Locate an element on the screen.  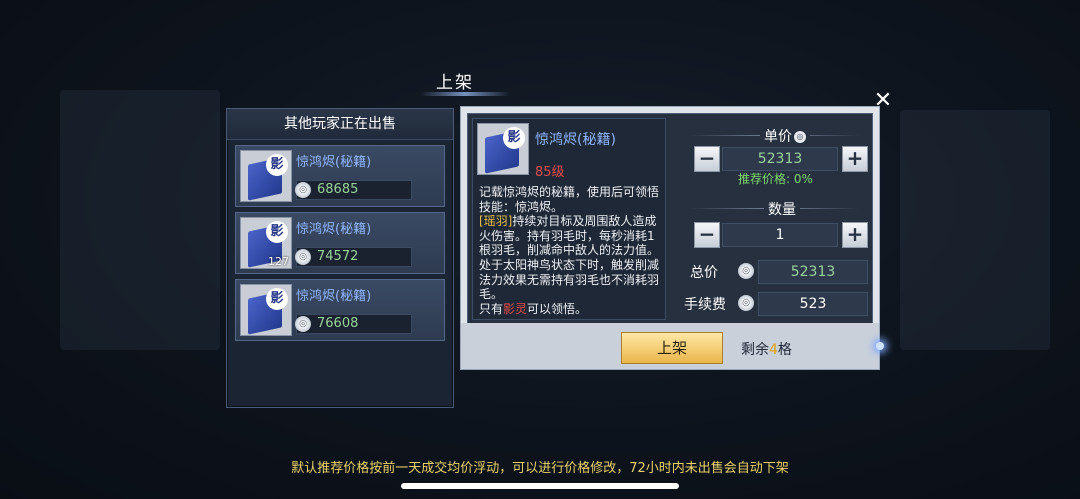
unit-price-label-text: 单价 is located at coordinates (778, 137).